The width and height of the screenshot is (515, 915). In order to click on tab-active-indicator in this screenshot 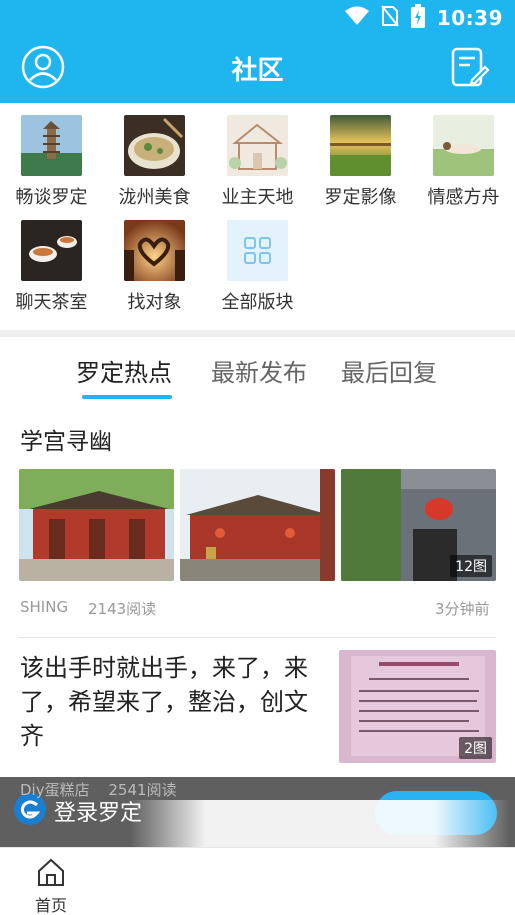, I will do `click(127, 397)`.